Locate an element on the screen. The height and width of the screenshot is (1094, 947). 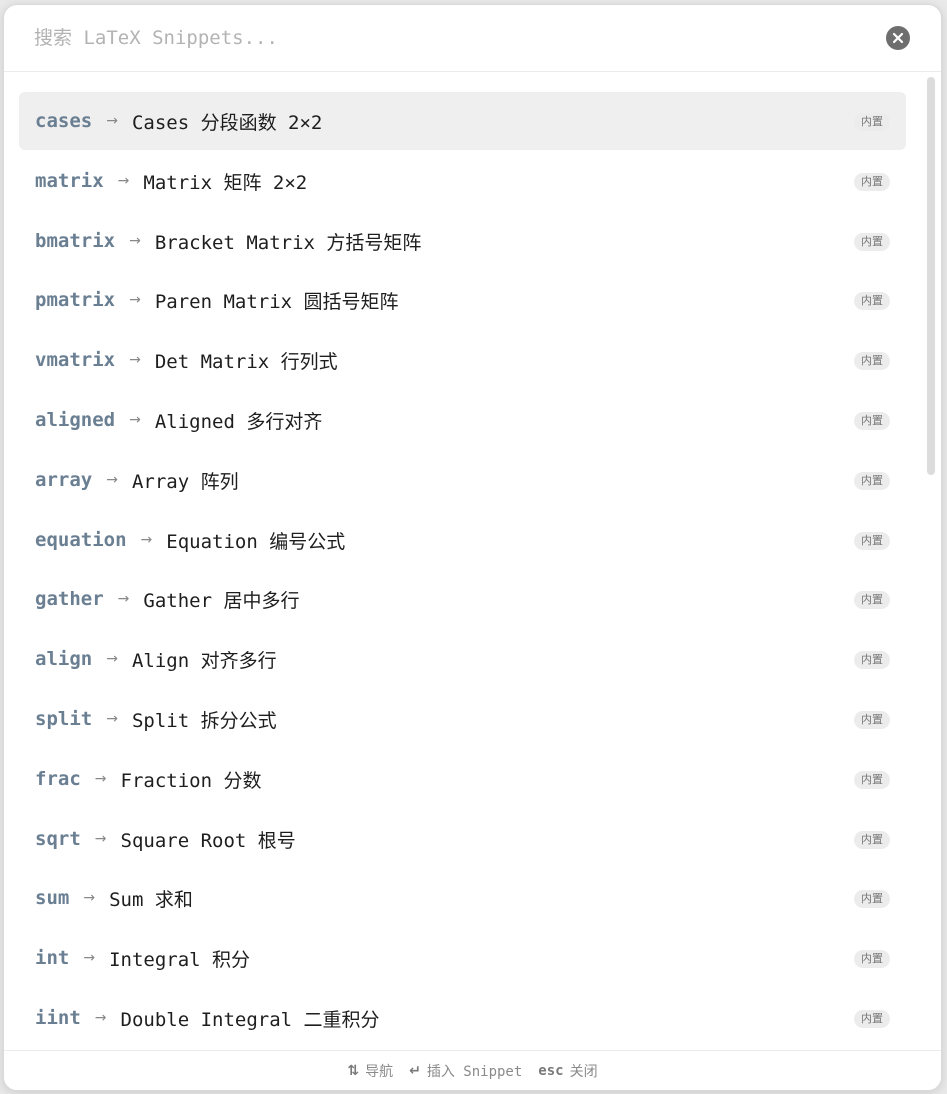
snippet-row-int: int → Integral 积分 内置 is located at coordinates (462, 958).